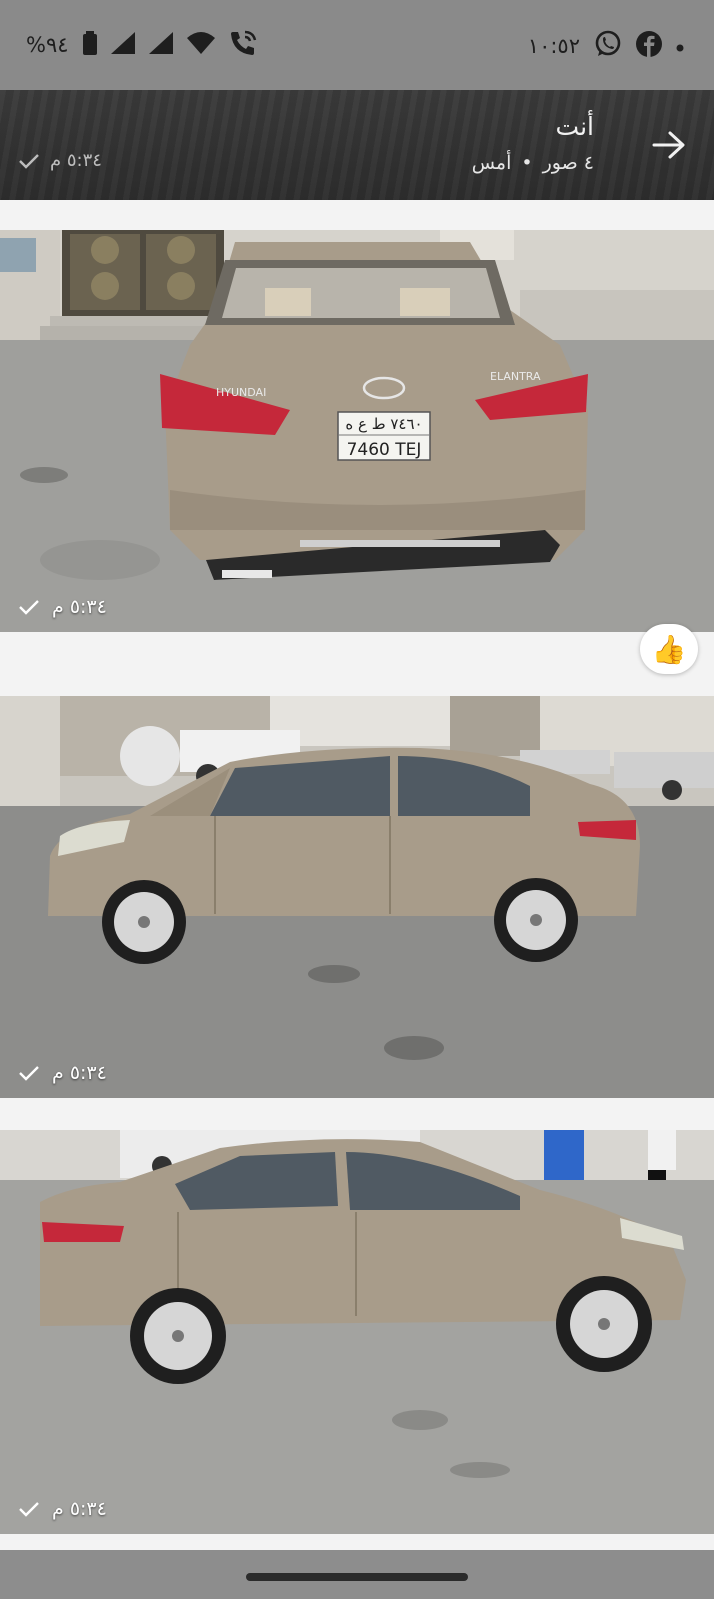 The height and width of the screenshot is (1599, 714). I want to click on brand-badge: HYUNDAI, so click(241, 392).